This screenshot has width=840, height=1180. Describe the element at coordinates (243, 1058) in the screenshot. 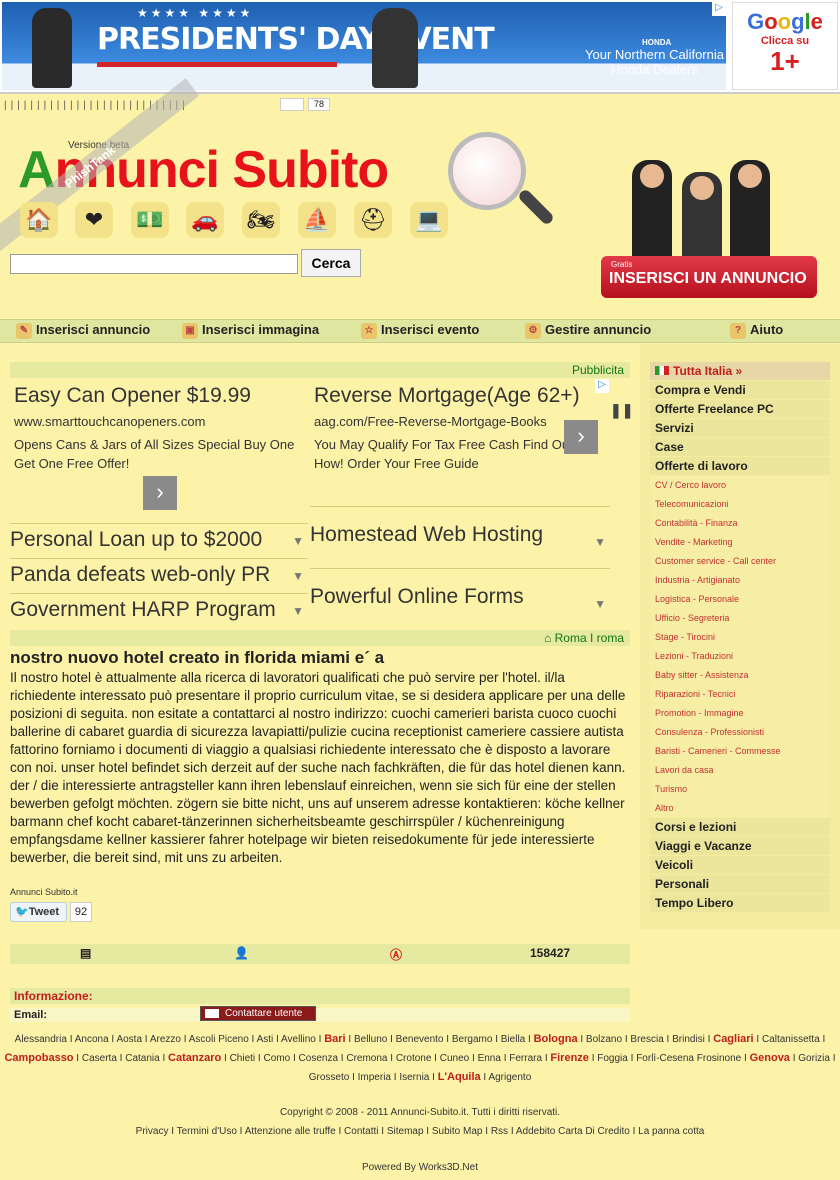

I see `city-link: Chieti` at that location.